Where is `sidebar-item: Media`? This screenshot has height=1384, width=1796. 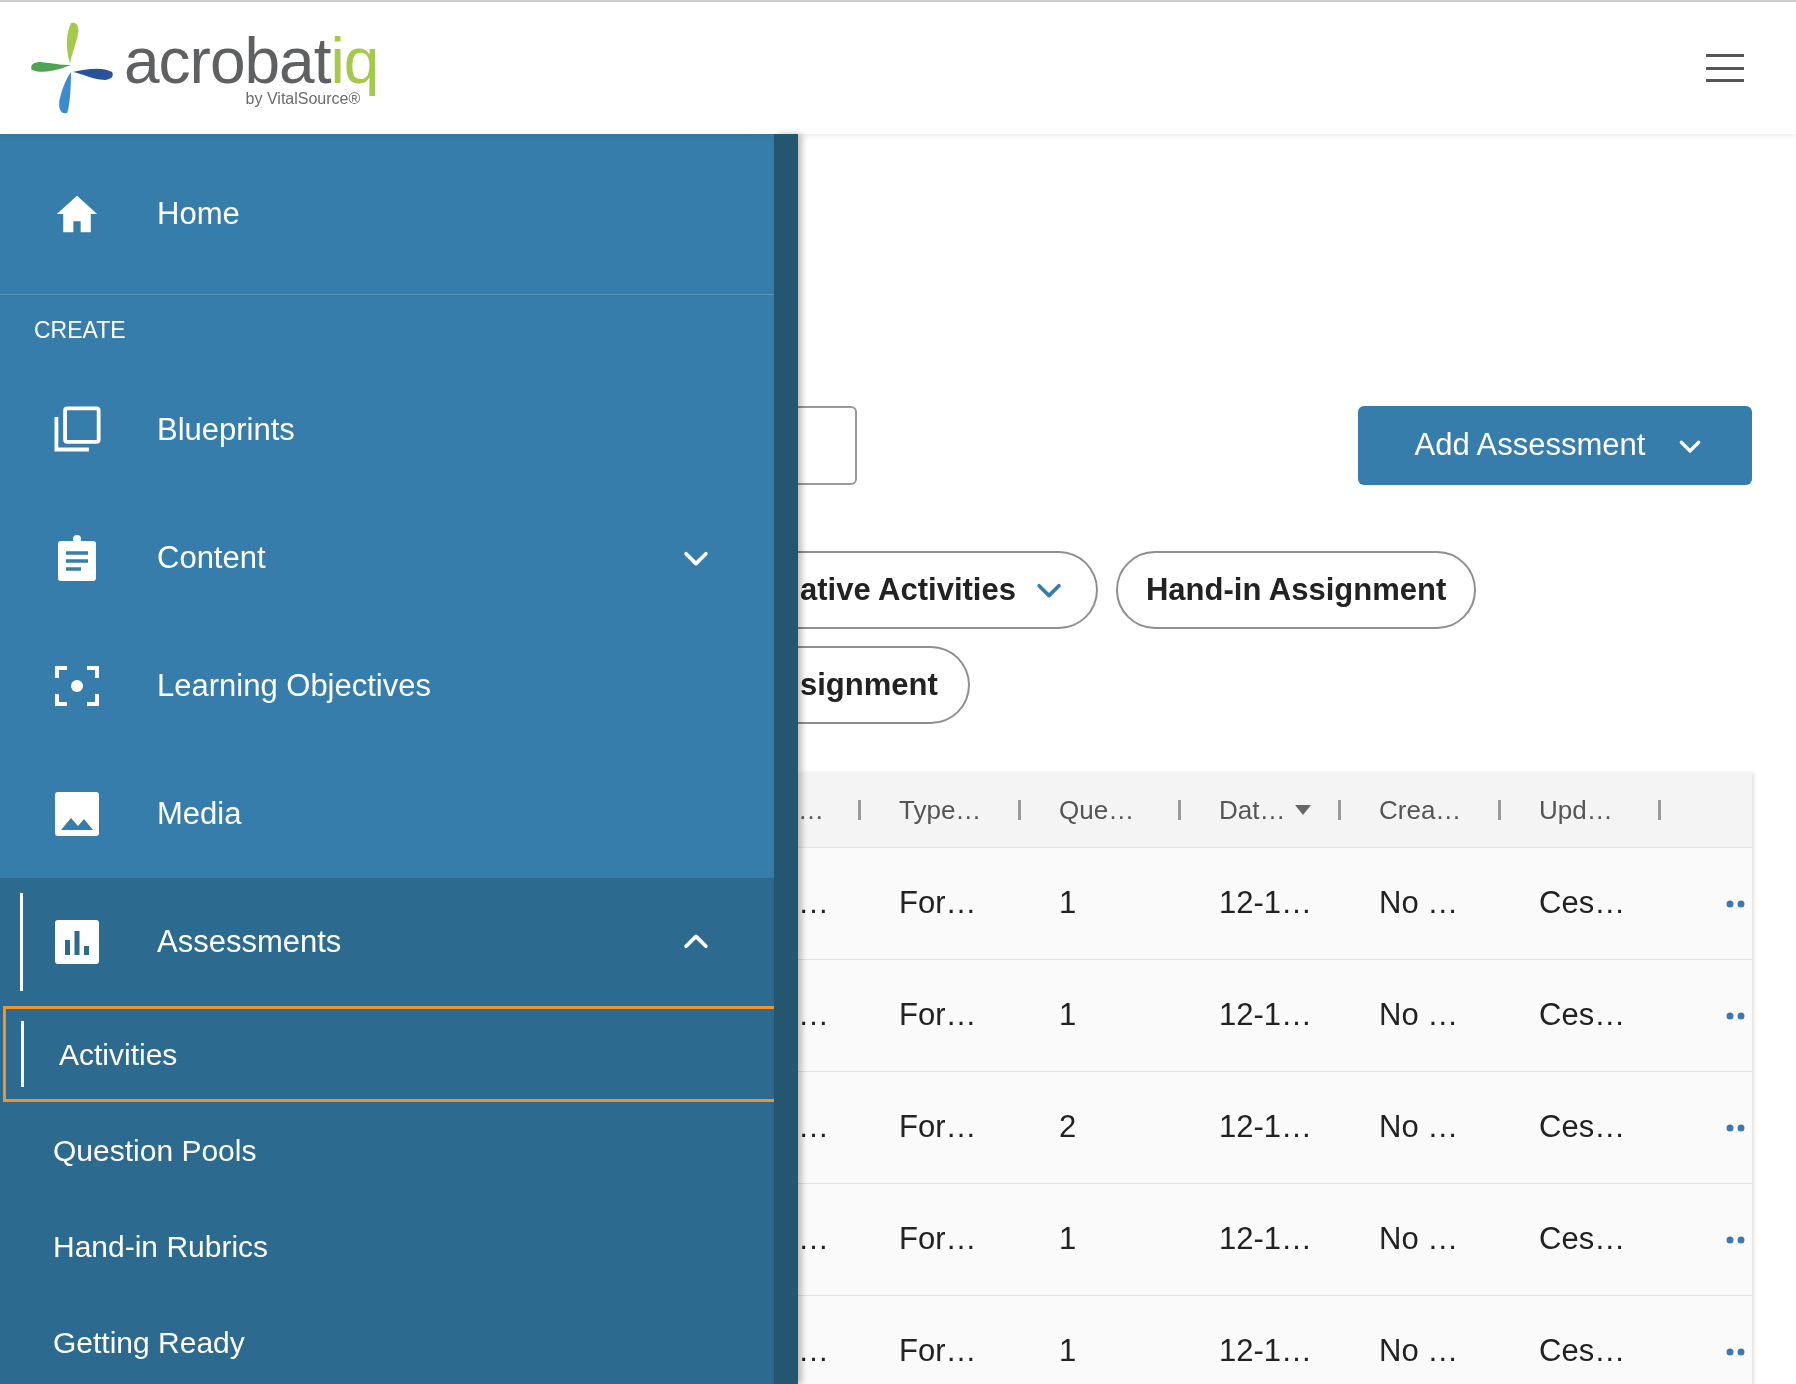
sidebar-item: Media is located at coordinates (387, 814).